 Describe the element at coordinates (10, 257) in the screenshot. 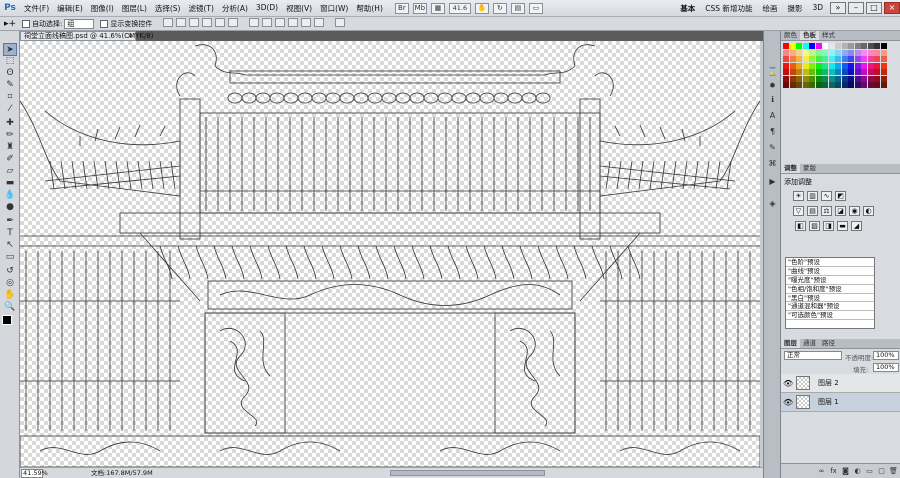

I see `shape-tool-icon: ▭` at that location.